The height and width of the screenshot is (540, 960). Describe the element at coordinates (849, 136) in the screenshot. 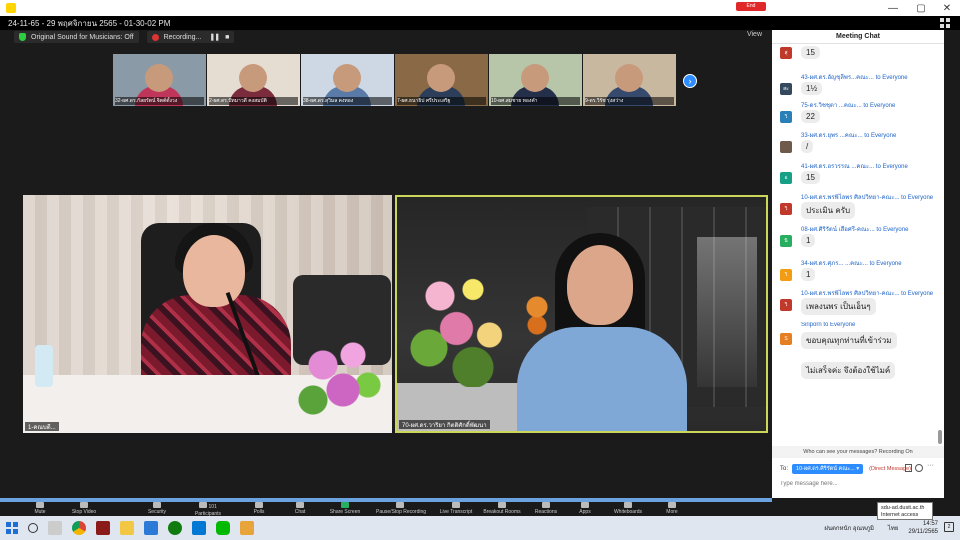

I see `chat-sender: 33-ผศ.ดร.ยุพร ...คณะ... to Everyone` at that location.